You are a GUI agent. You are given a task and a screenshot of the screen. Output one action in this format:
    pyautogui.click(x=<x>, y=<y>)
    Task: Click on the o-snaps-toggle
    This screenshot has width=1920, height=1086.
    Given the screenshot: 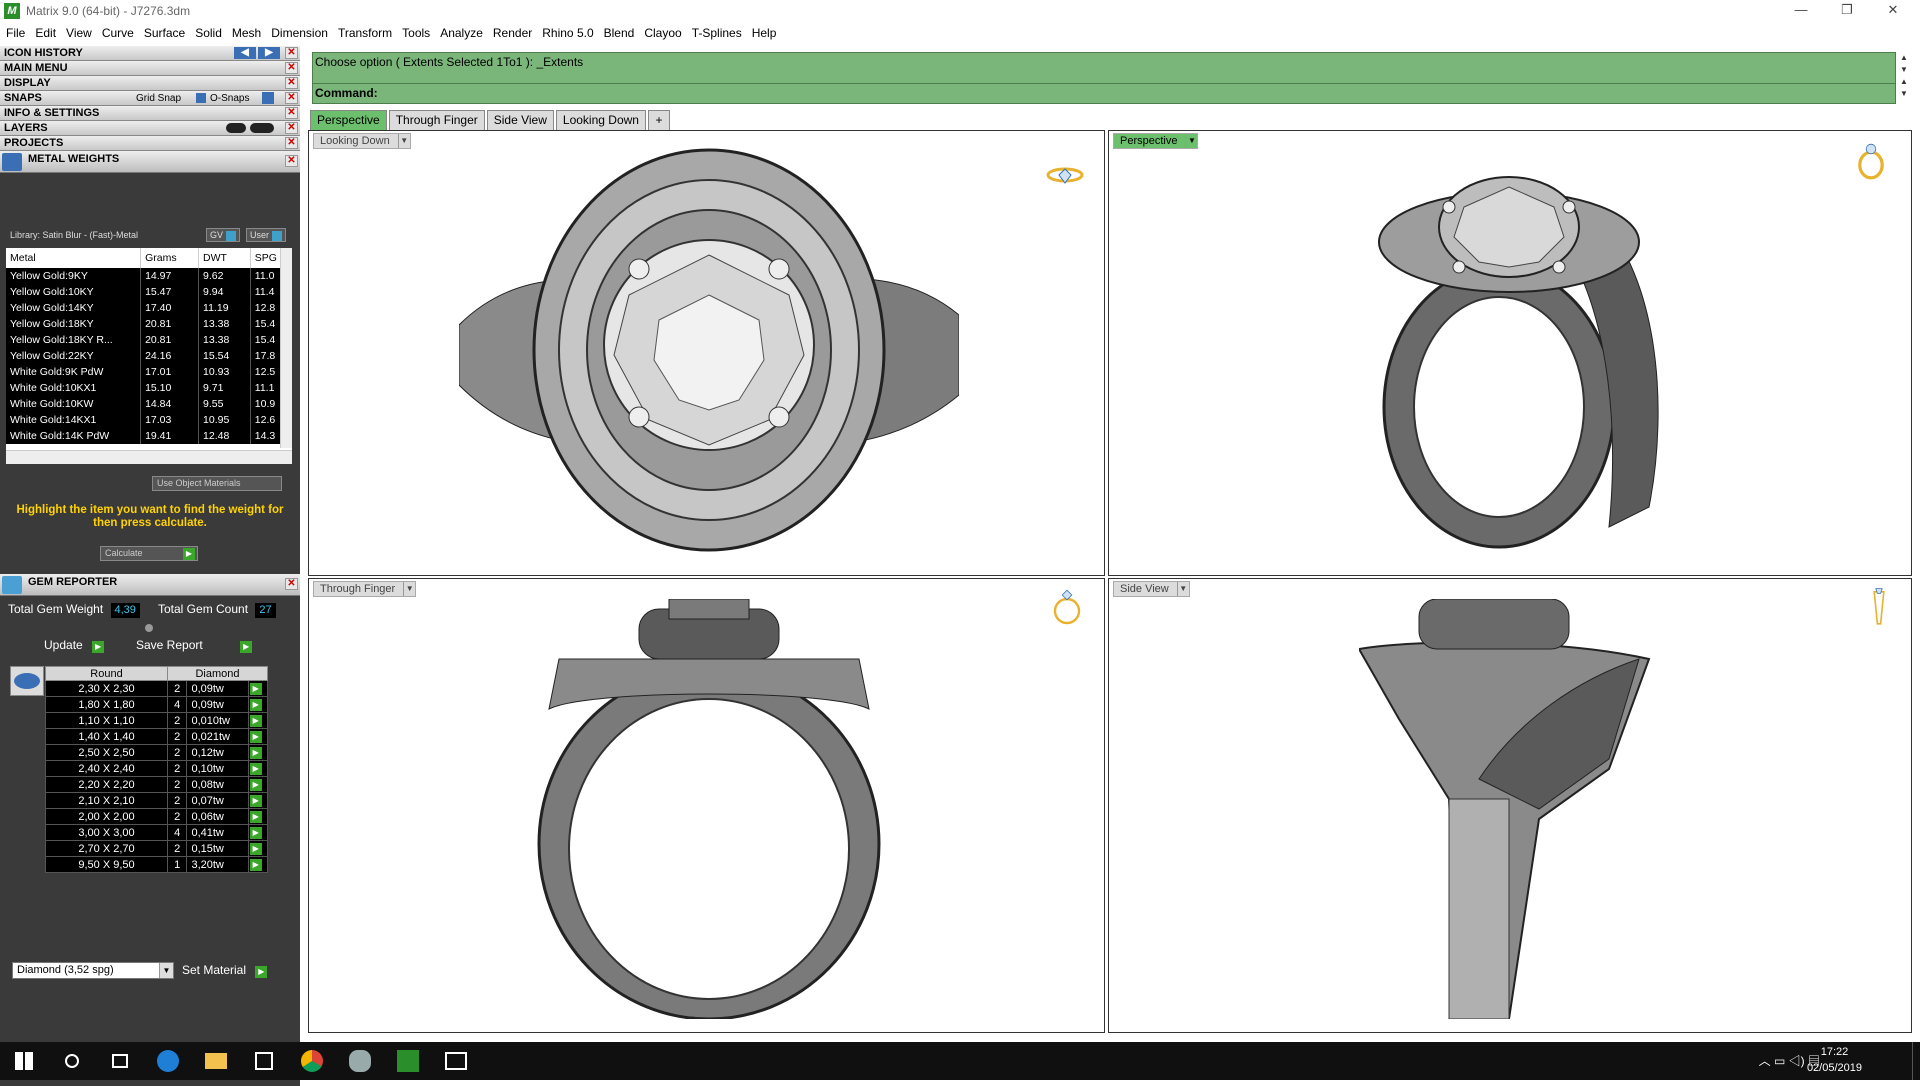 What is the action you would take?
    pyautogui.click(x=201, y=98)
    